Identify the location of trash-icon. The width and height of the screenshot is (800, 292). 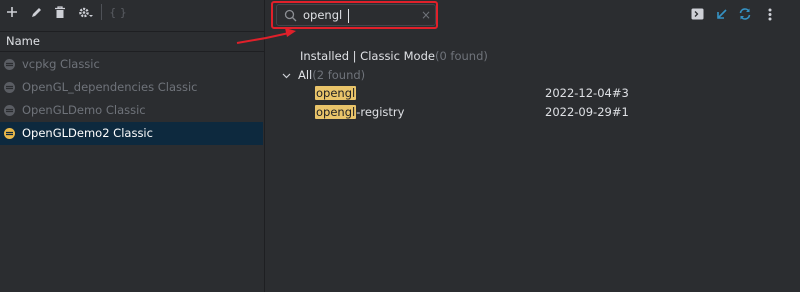
(60, 12).